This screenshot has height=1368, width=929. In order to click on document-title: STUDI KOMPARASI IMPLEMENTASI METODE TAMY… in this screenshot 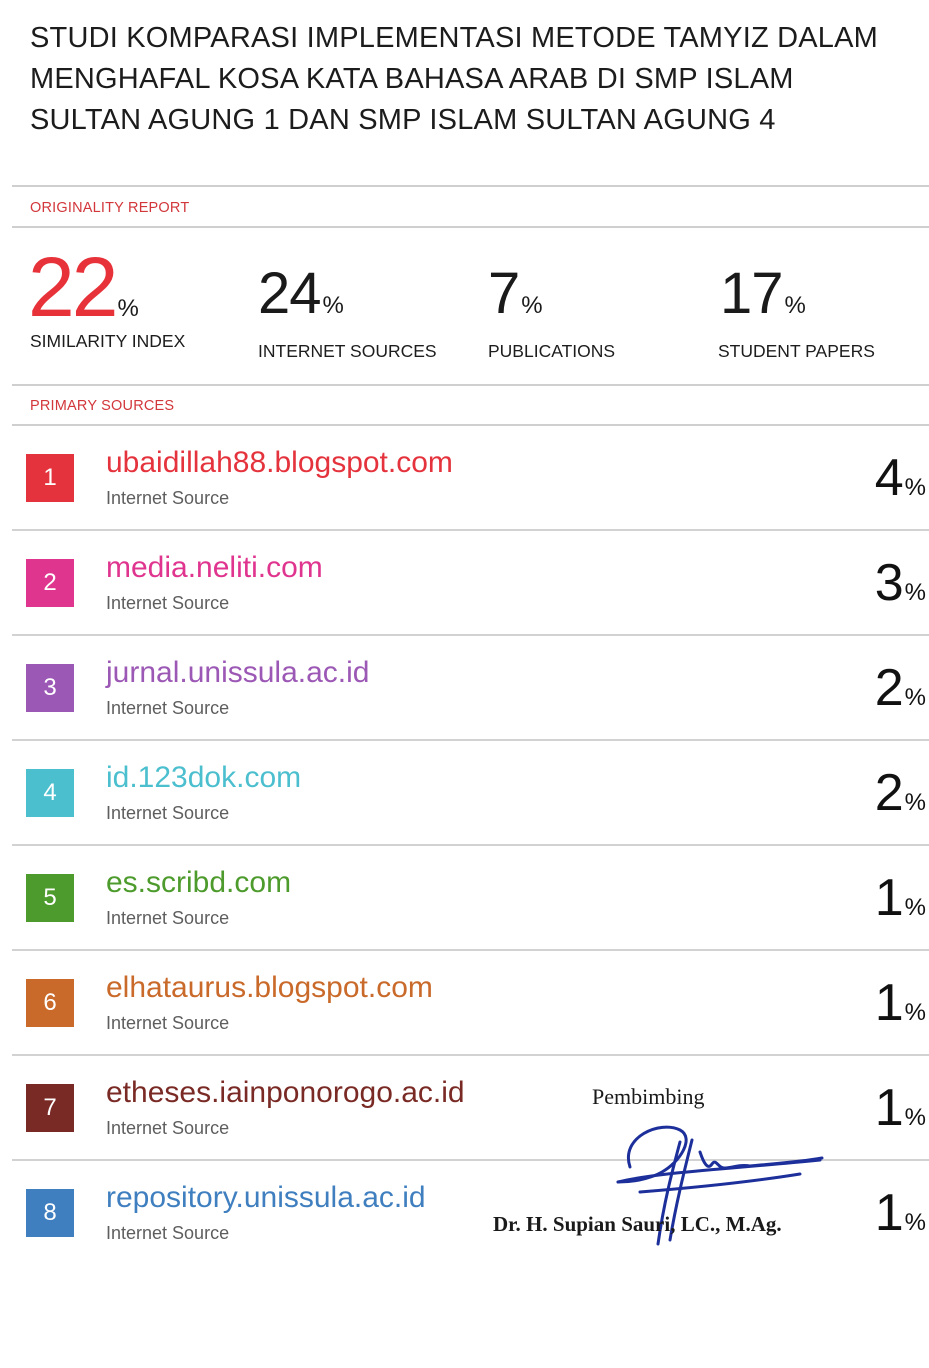, I will do `click(454, 79)`.